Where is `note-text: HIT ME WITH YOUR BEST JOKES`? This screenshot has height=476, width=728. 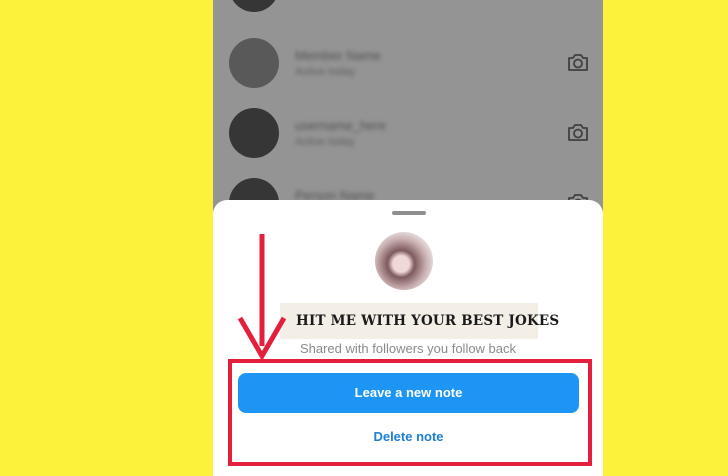
note-text: HIT ME WITH YOUR BEST JOKES is located at coordinates (419, 321).